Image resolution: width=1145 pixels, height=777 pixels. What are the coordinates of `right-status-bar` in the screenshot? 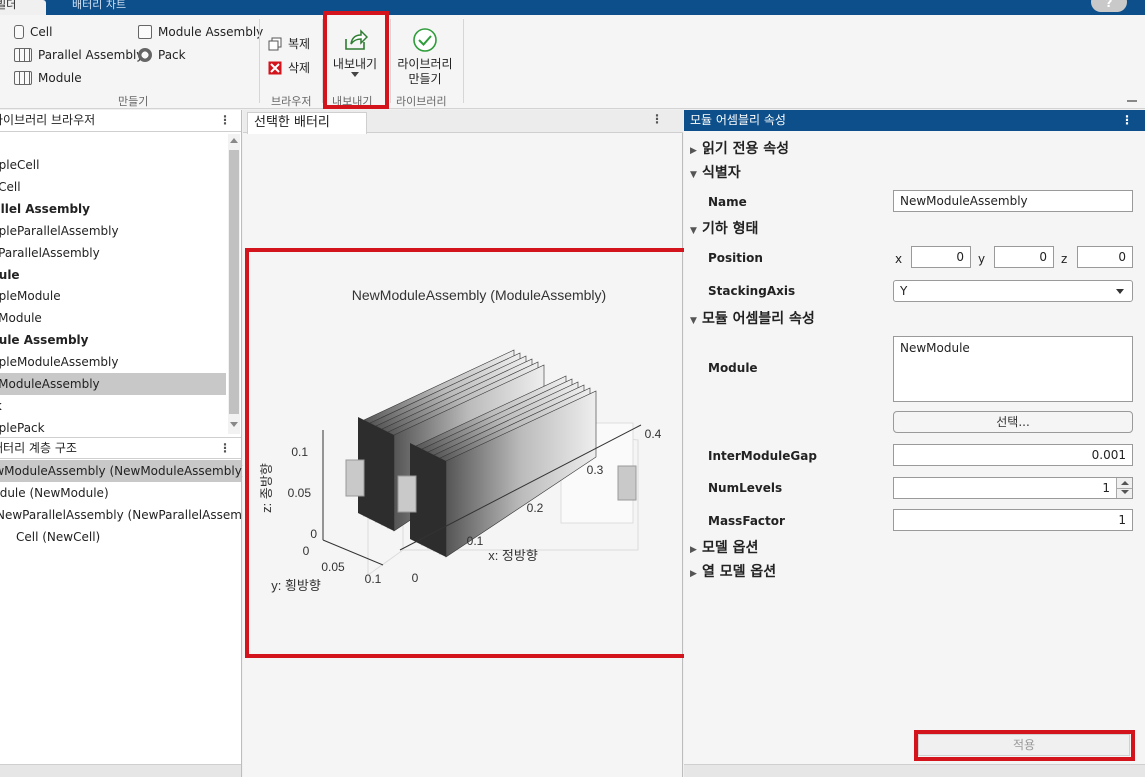 It's located at (914, 770).